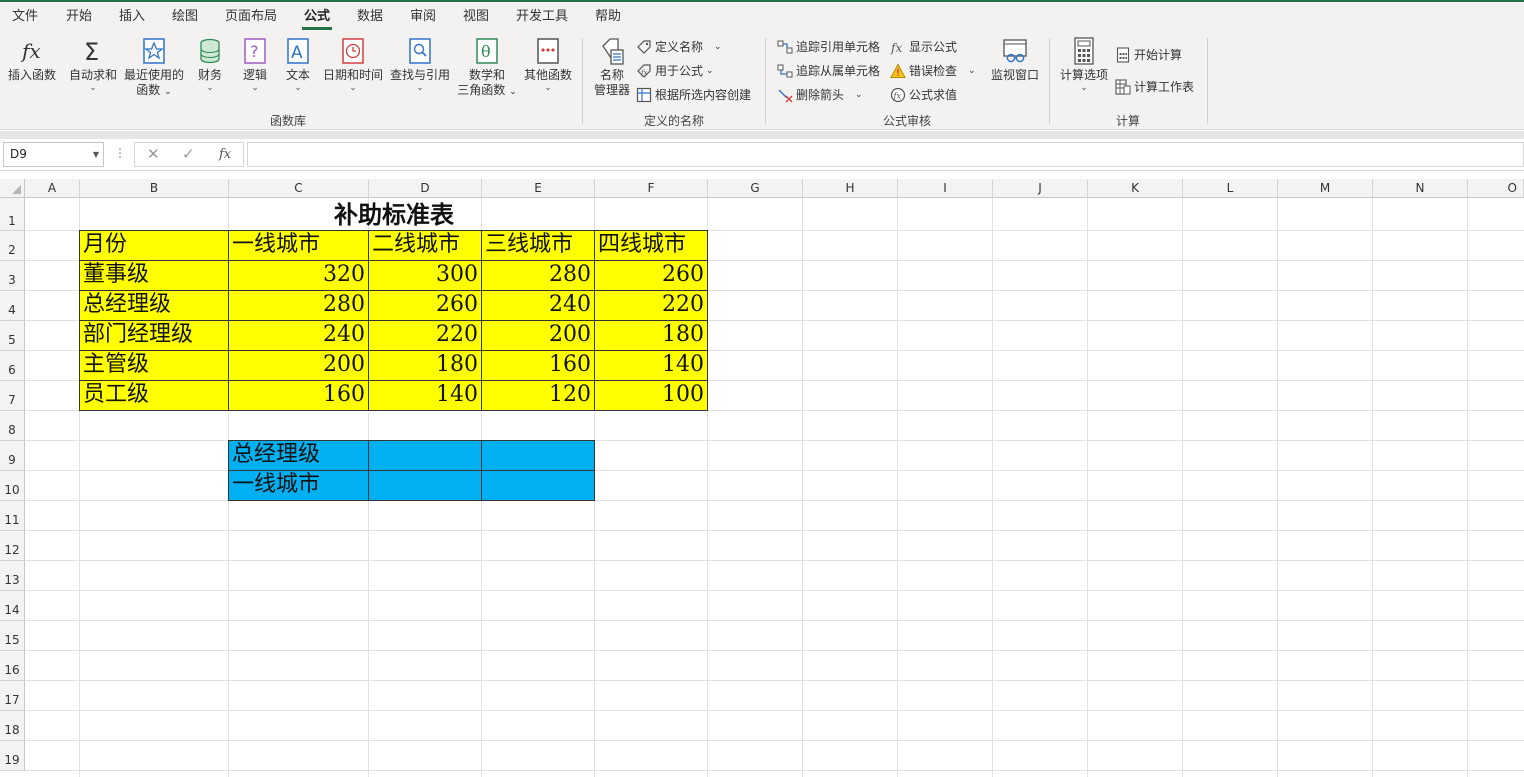  I want to click on lookup-level-cell: 总经理级, so click(299, 456).